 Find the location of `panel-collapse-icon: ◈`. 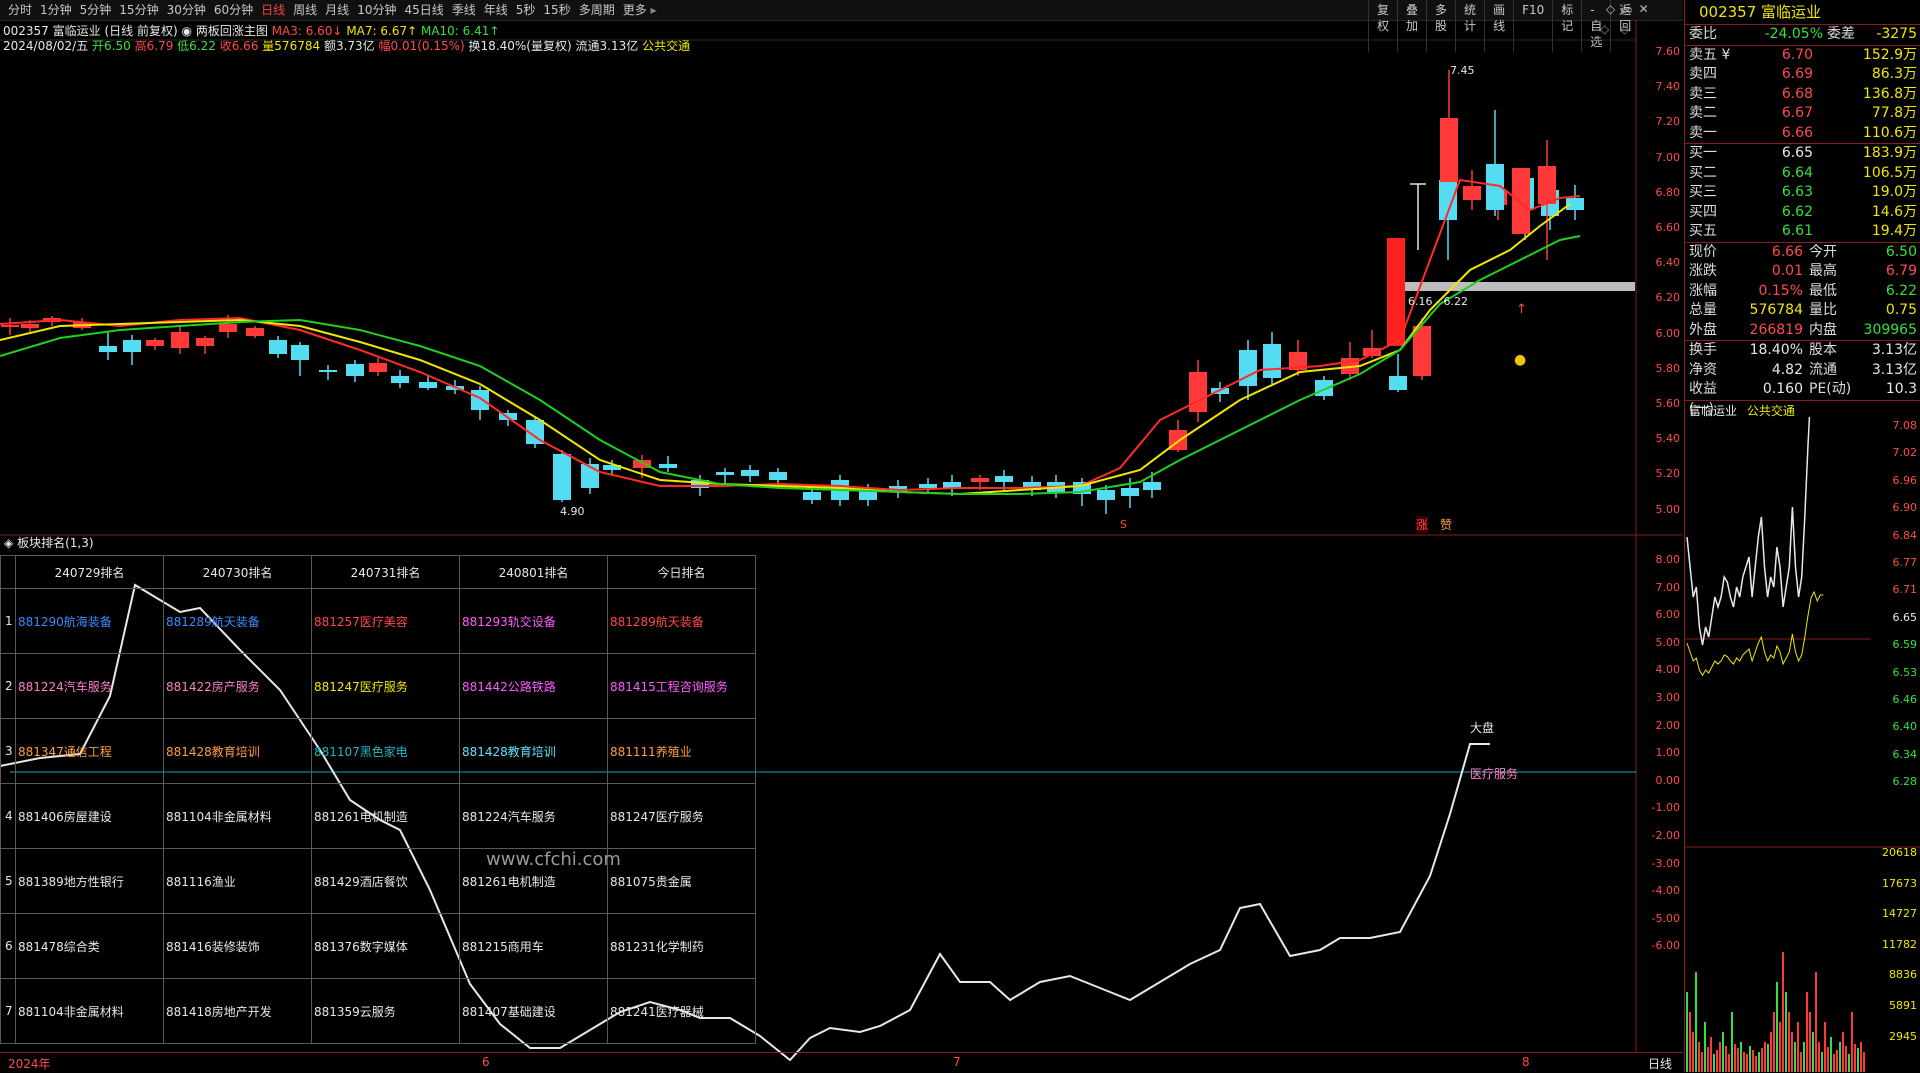

panel-collapse-icon: ◈ is located at coordinates (8, 543).